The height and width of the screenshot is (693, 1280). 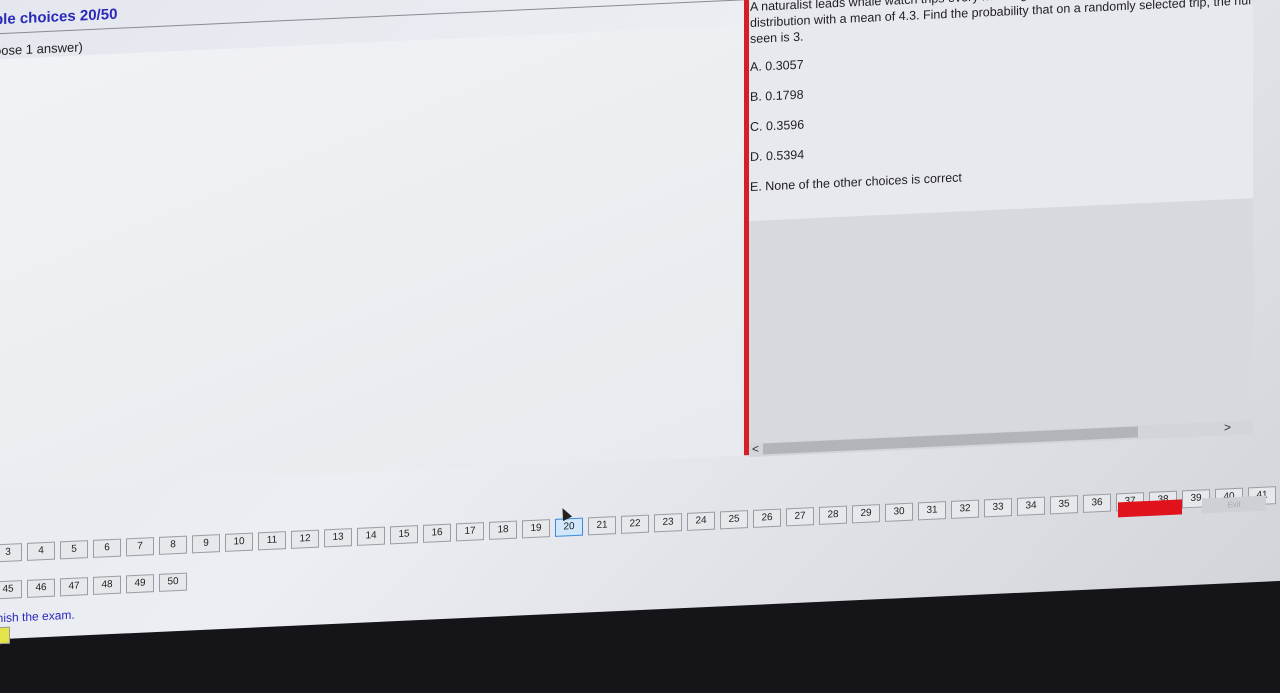 I want to click on exit-button: Exit, so click(x=1234, y=504).